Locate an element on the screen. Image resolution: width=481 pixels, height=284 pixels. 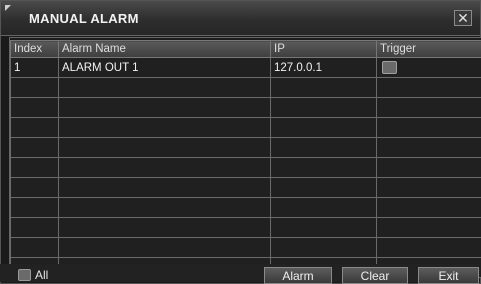
alarm-button: Alarm is located at coordinates (298, 275).